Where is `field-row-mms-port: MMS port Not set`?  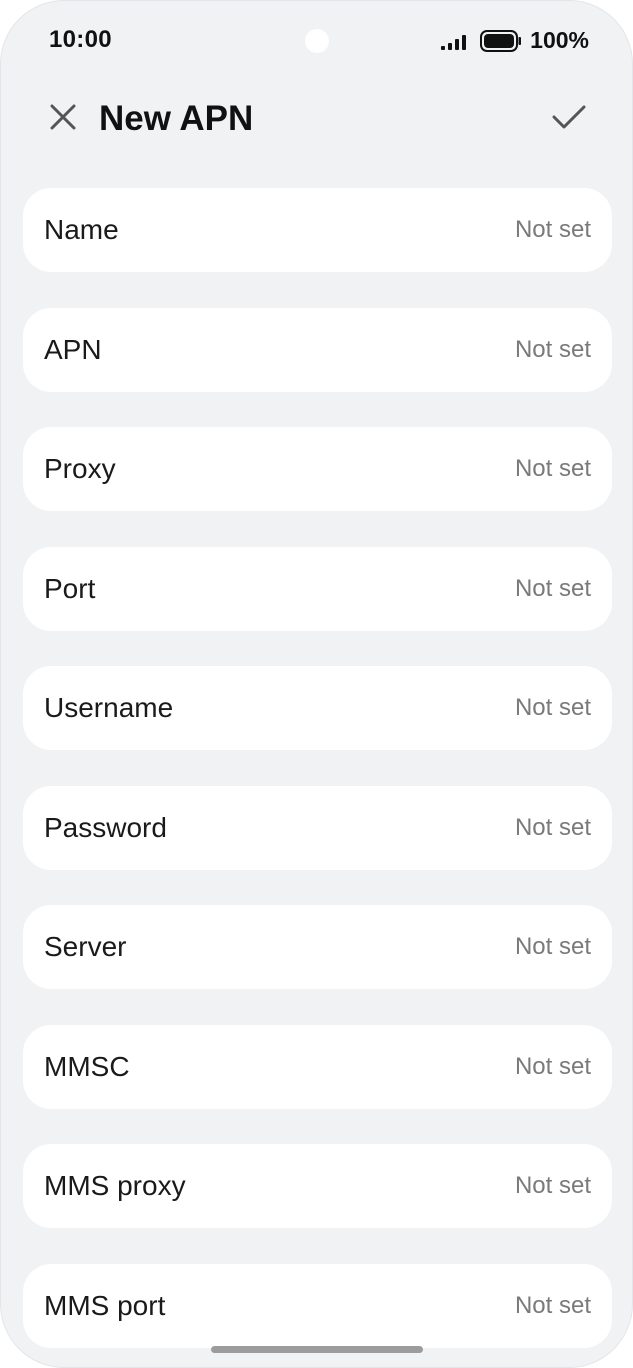
field-row-mms-port: MMS port Not set is located at coordinates (317, 1305).